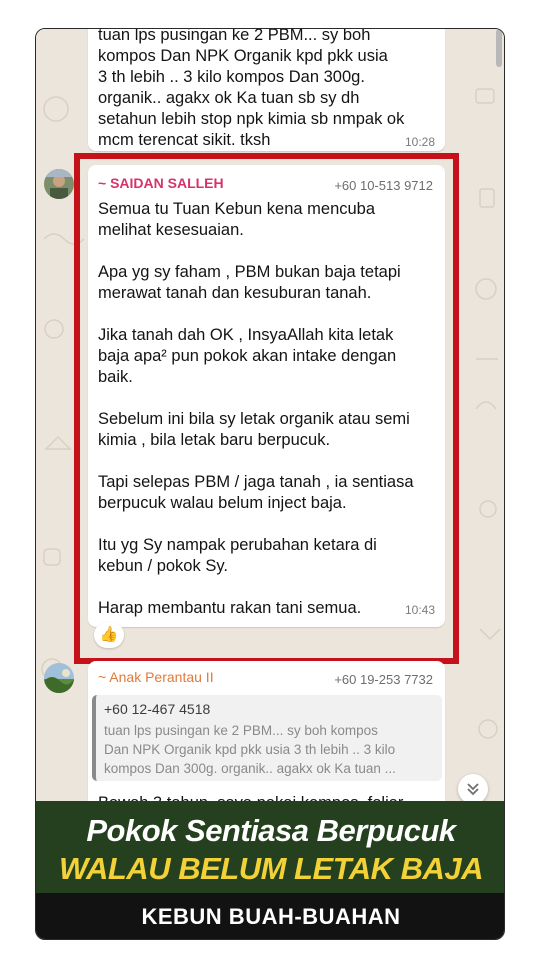 This screenshot has width=540, height=960. Describe the element at coordinates (161, 183) in the screenshot. I see `sender-name: ~ SAIDAN SALLEH` at that location.